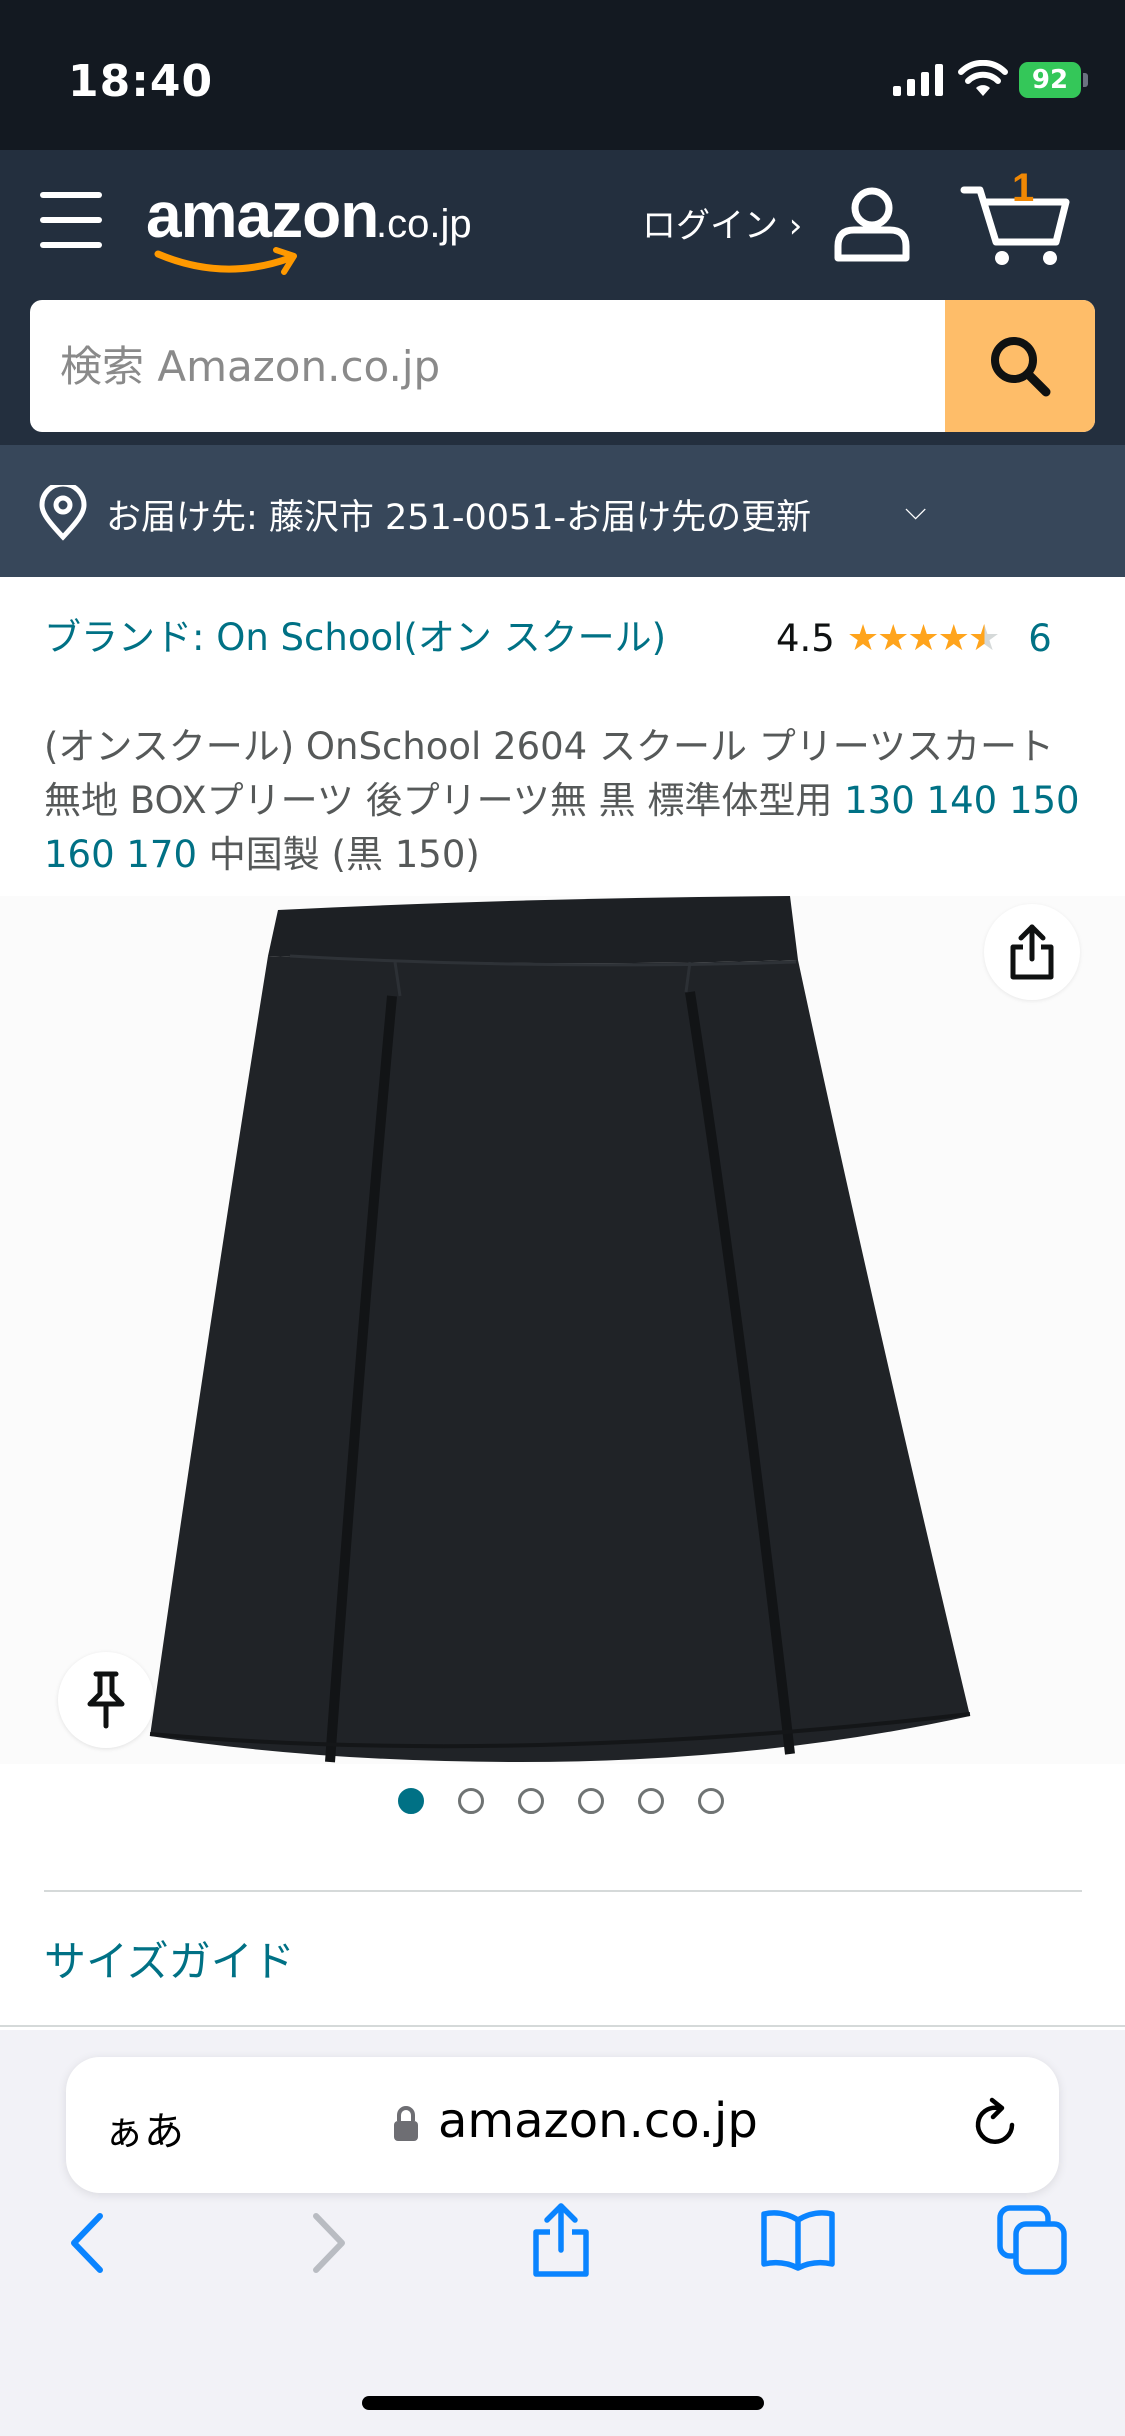 This screenshot has width=1125, height=2436. I want to click on location-pin-icon, so click(63, 513).